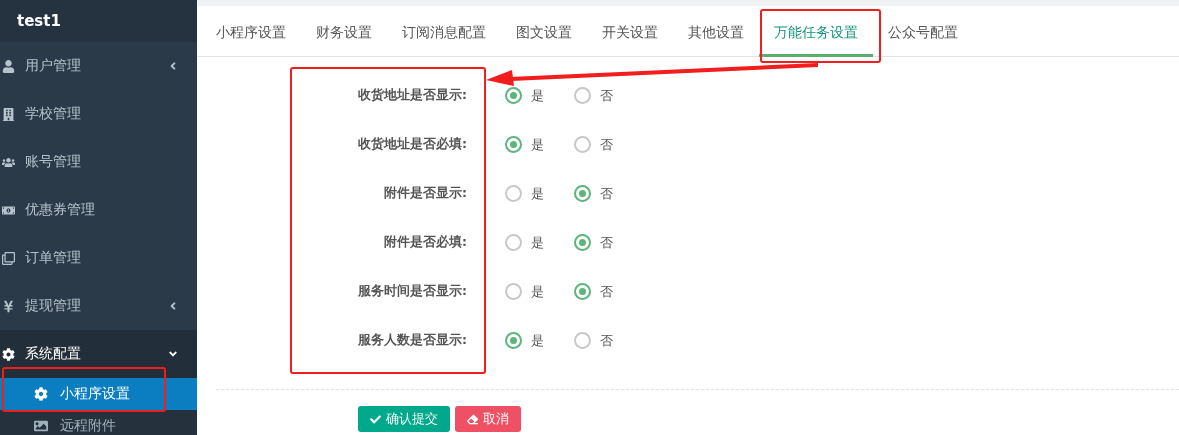  I want to click on users-icon, so click(8, 162).